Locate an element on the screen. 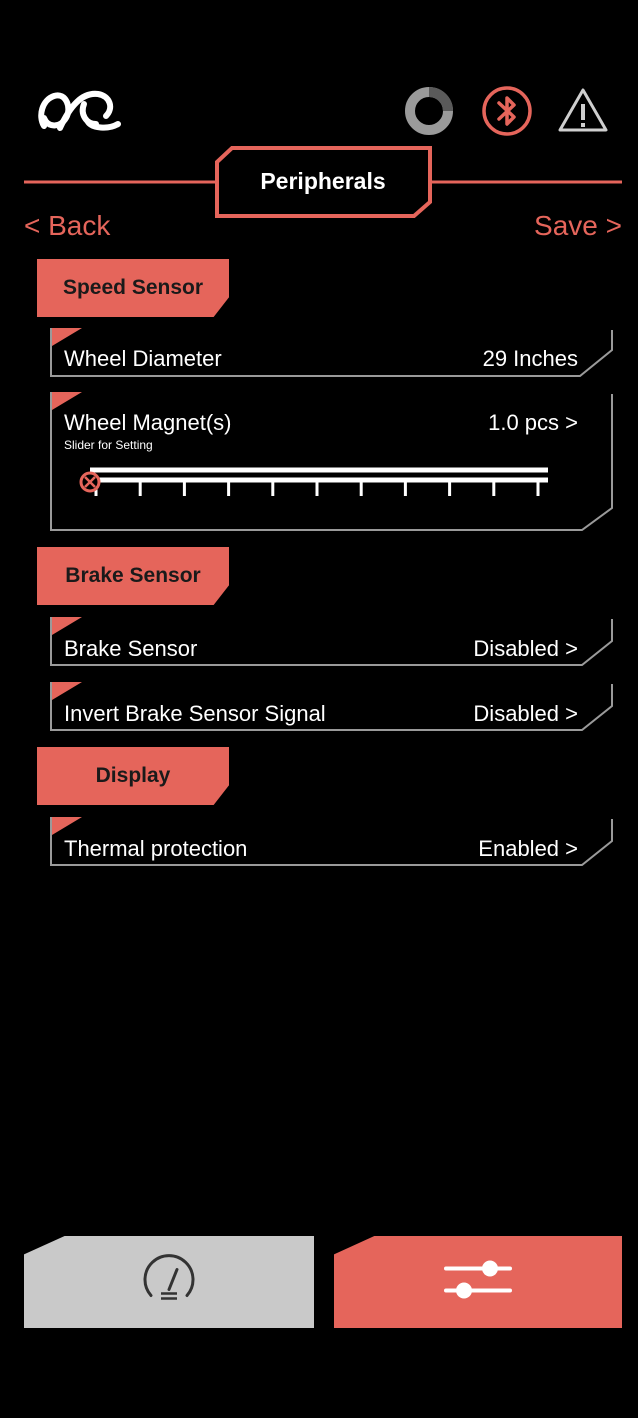  row-label: Wheel Diameter is located at coordinates (143, 358).